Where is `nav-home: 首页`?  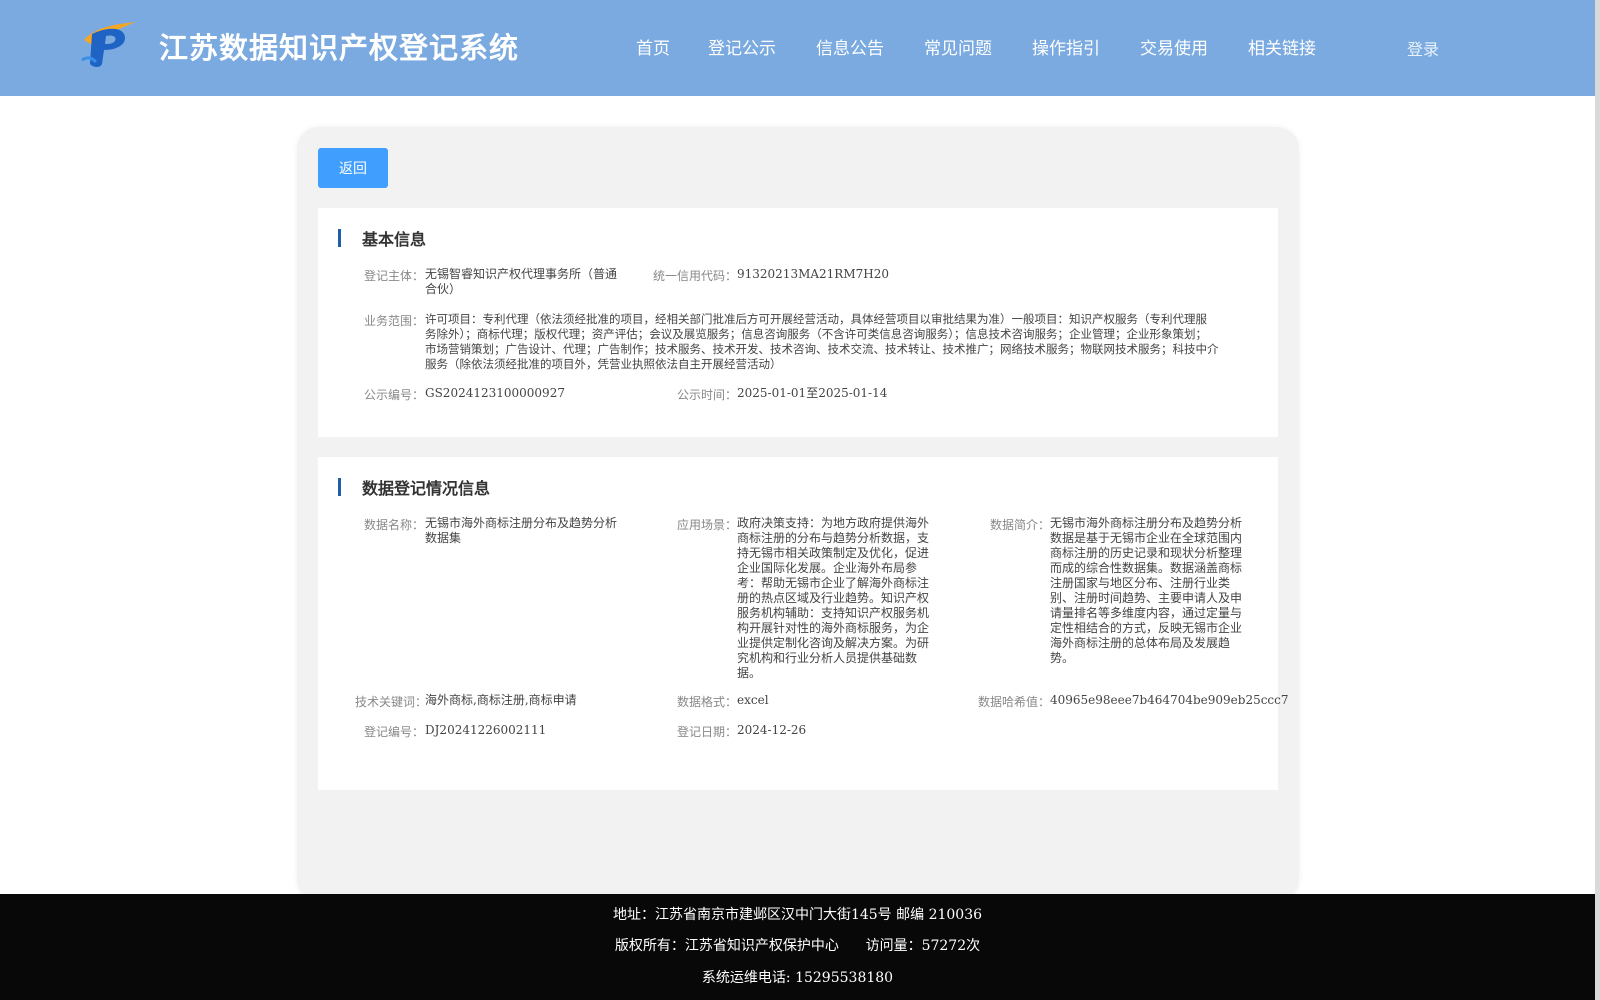 nav-home: 首页 is located at coordinates (672, 46).